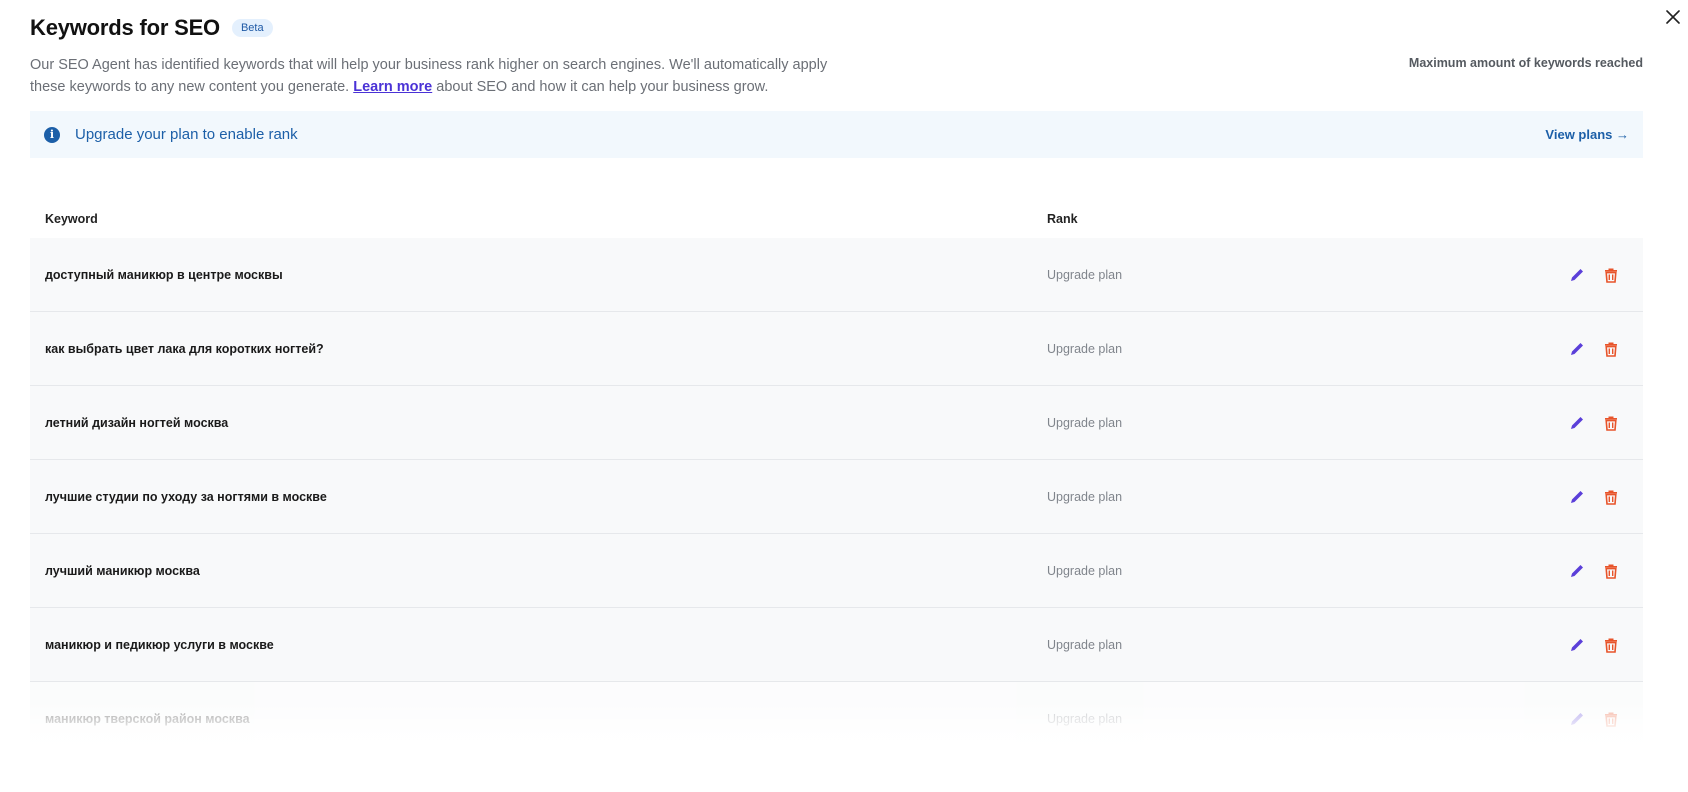 This screenshot has width=1688, height=792. I want to click on column-header-rank: Rank, so click(1062, 219).